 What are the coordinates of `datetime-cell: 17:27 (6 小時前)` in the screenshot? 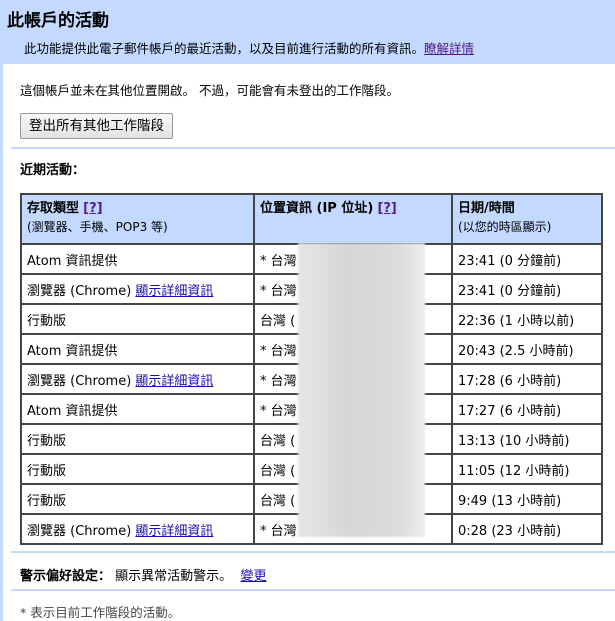 It's located at (527, 409).